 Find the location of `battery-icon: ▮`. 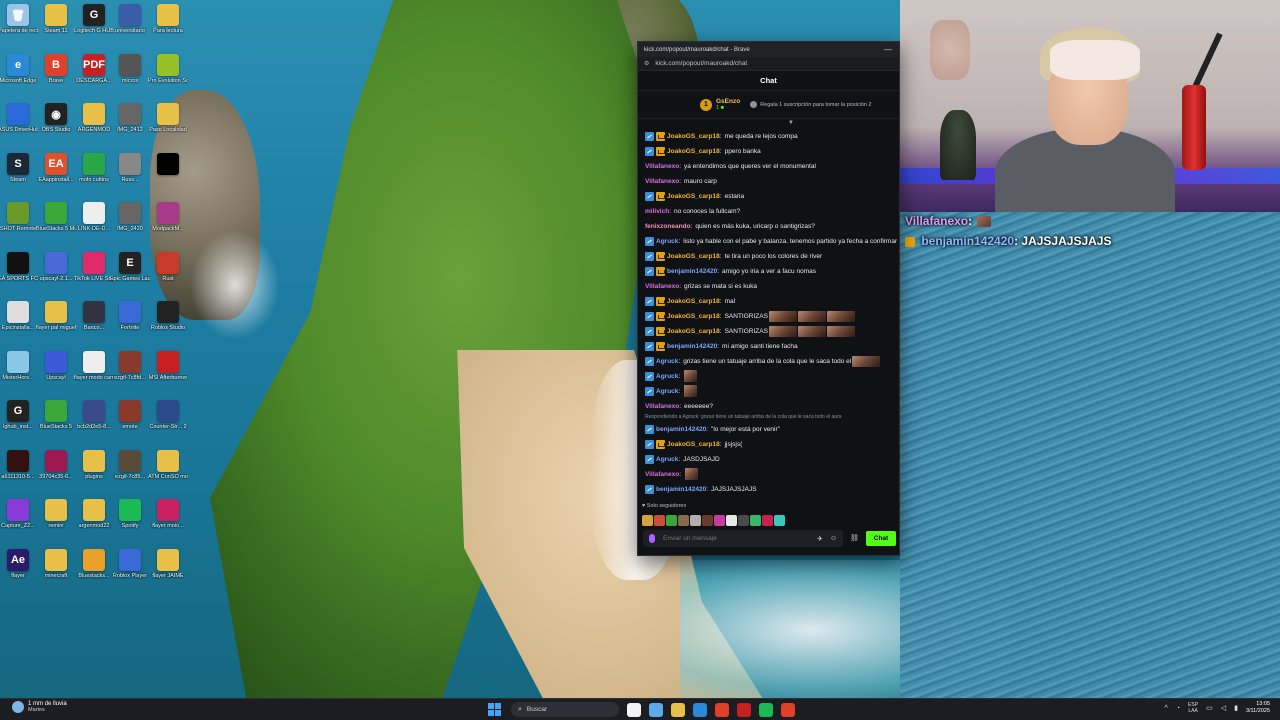

battery-icon: ▮ is located at coordinates (1236, 708).